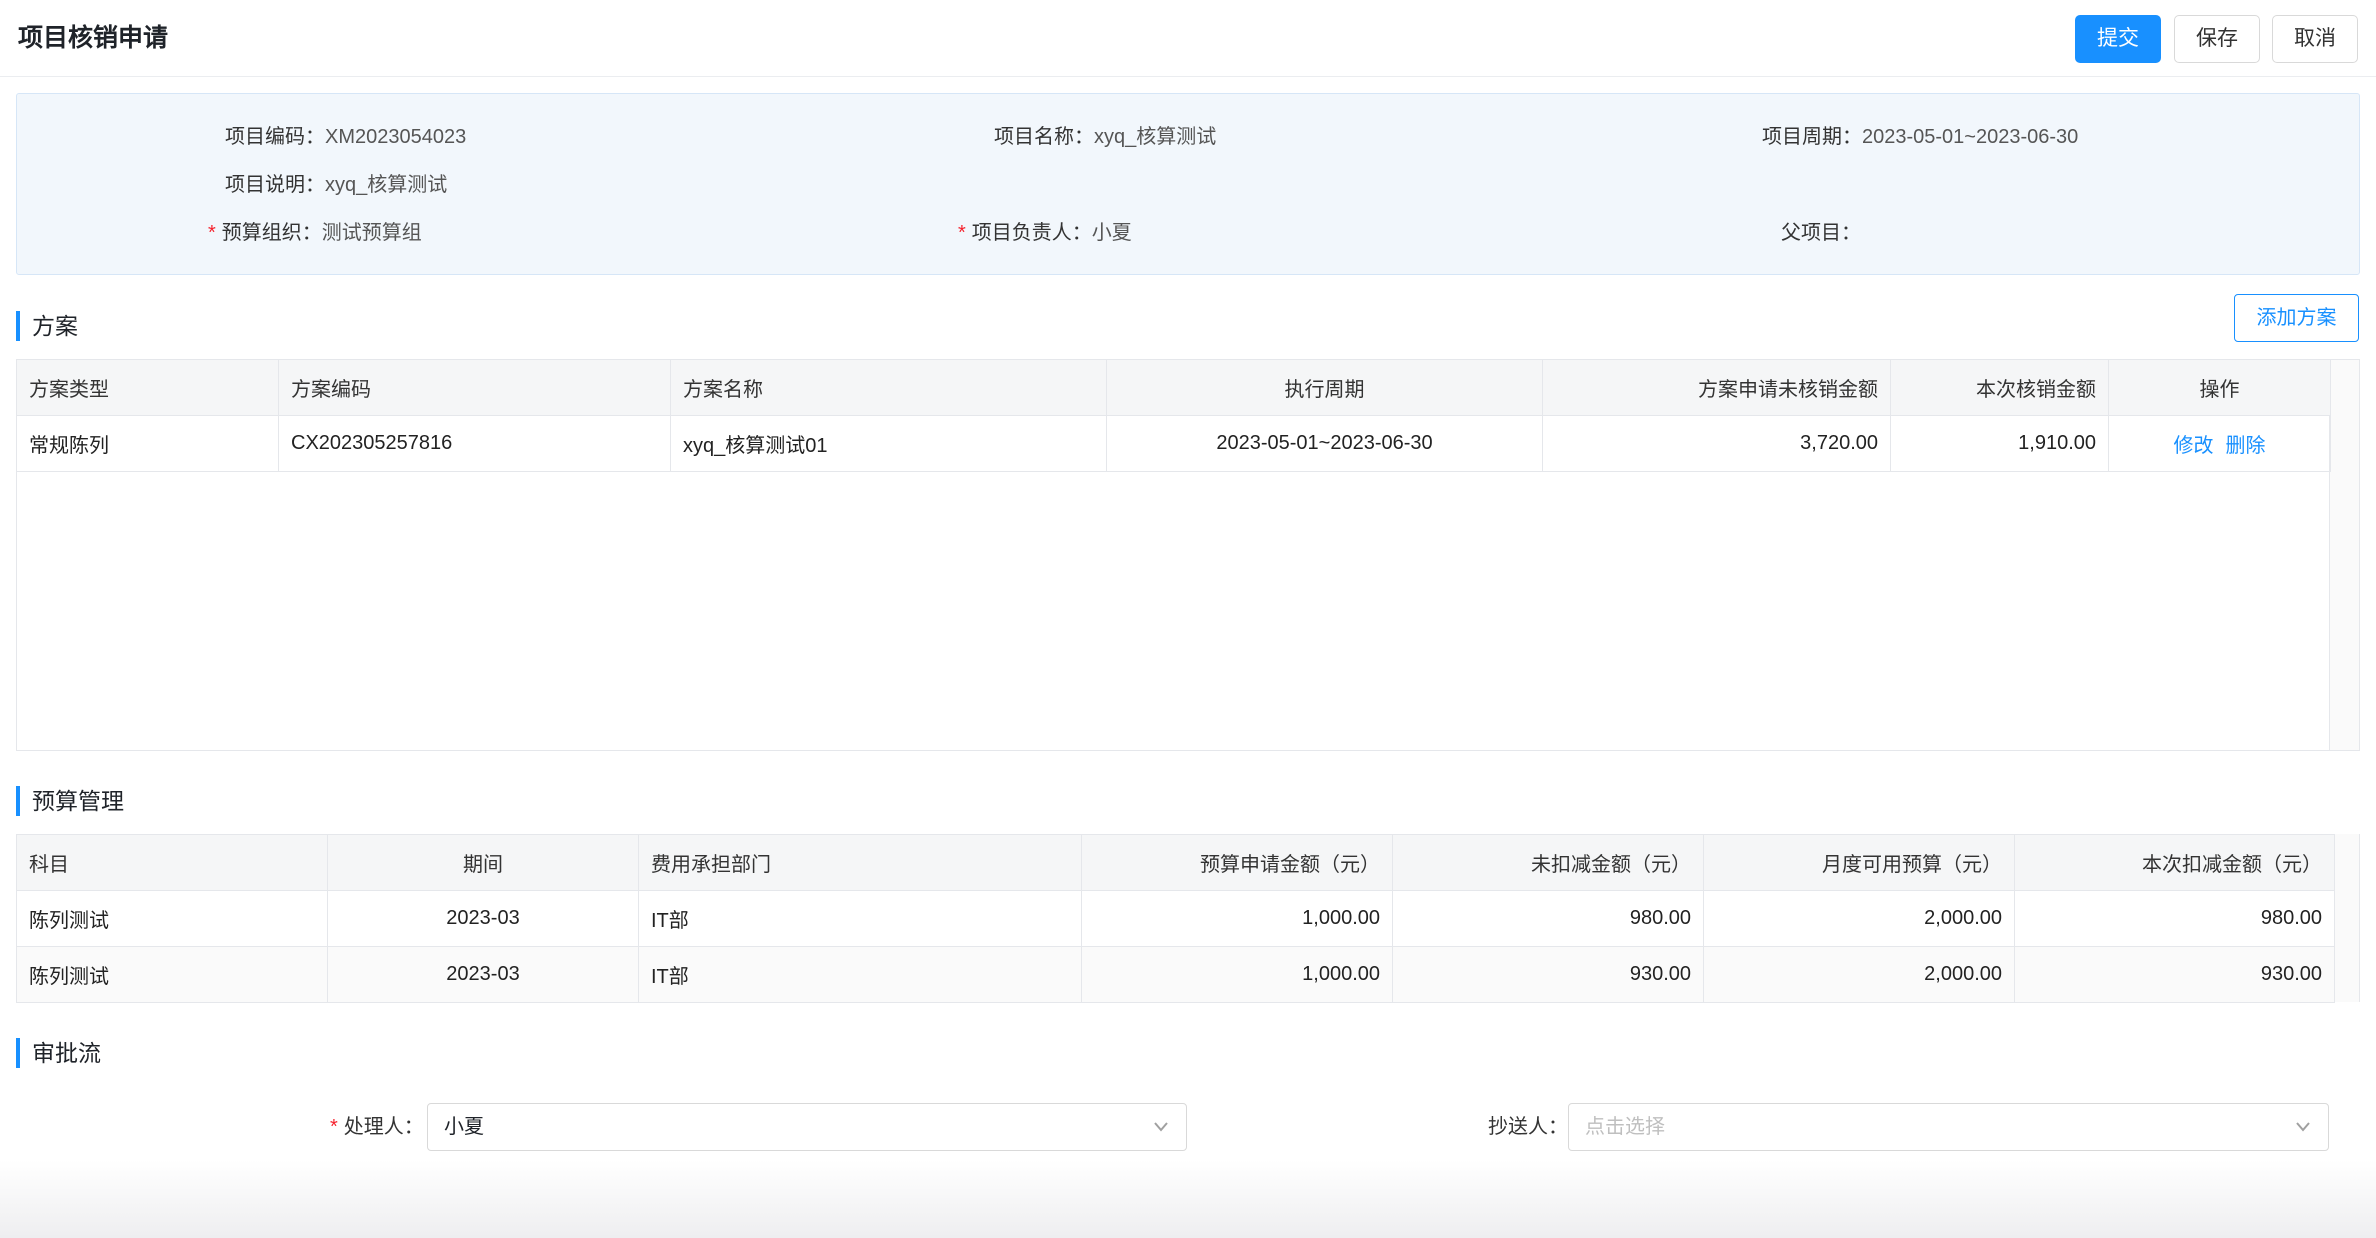  I want to click on parent-project-label: 父项目：, so click(1821, 233).